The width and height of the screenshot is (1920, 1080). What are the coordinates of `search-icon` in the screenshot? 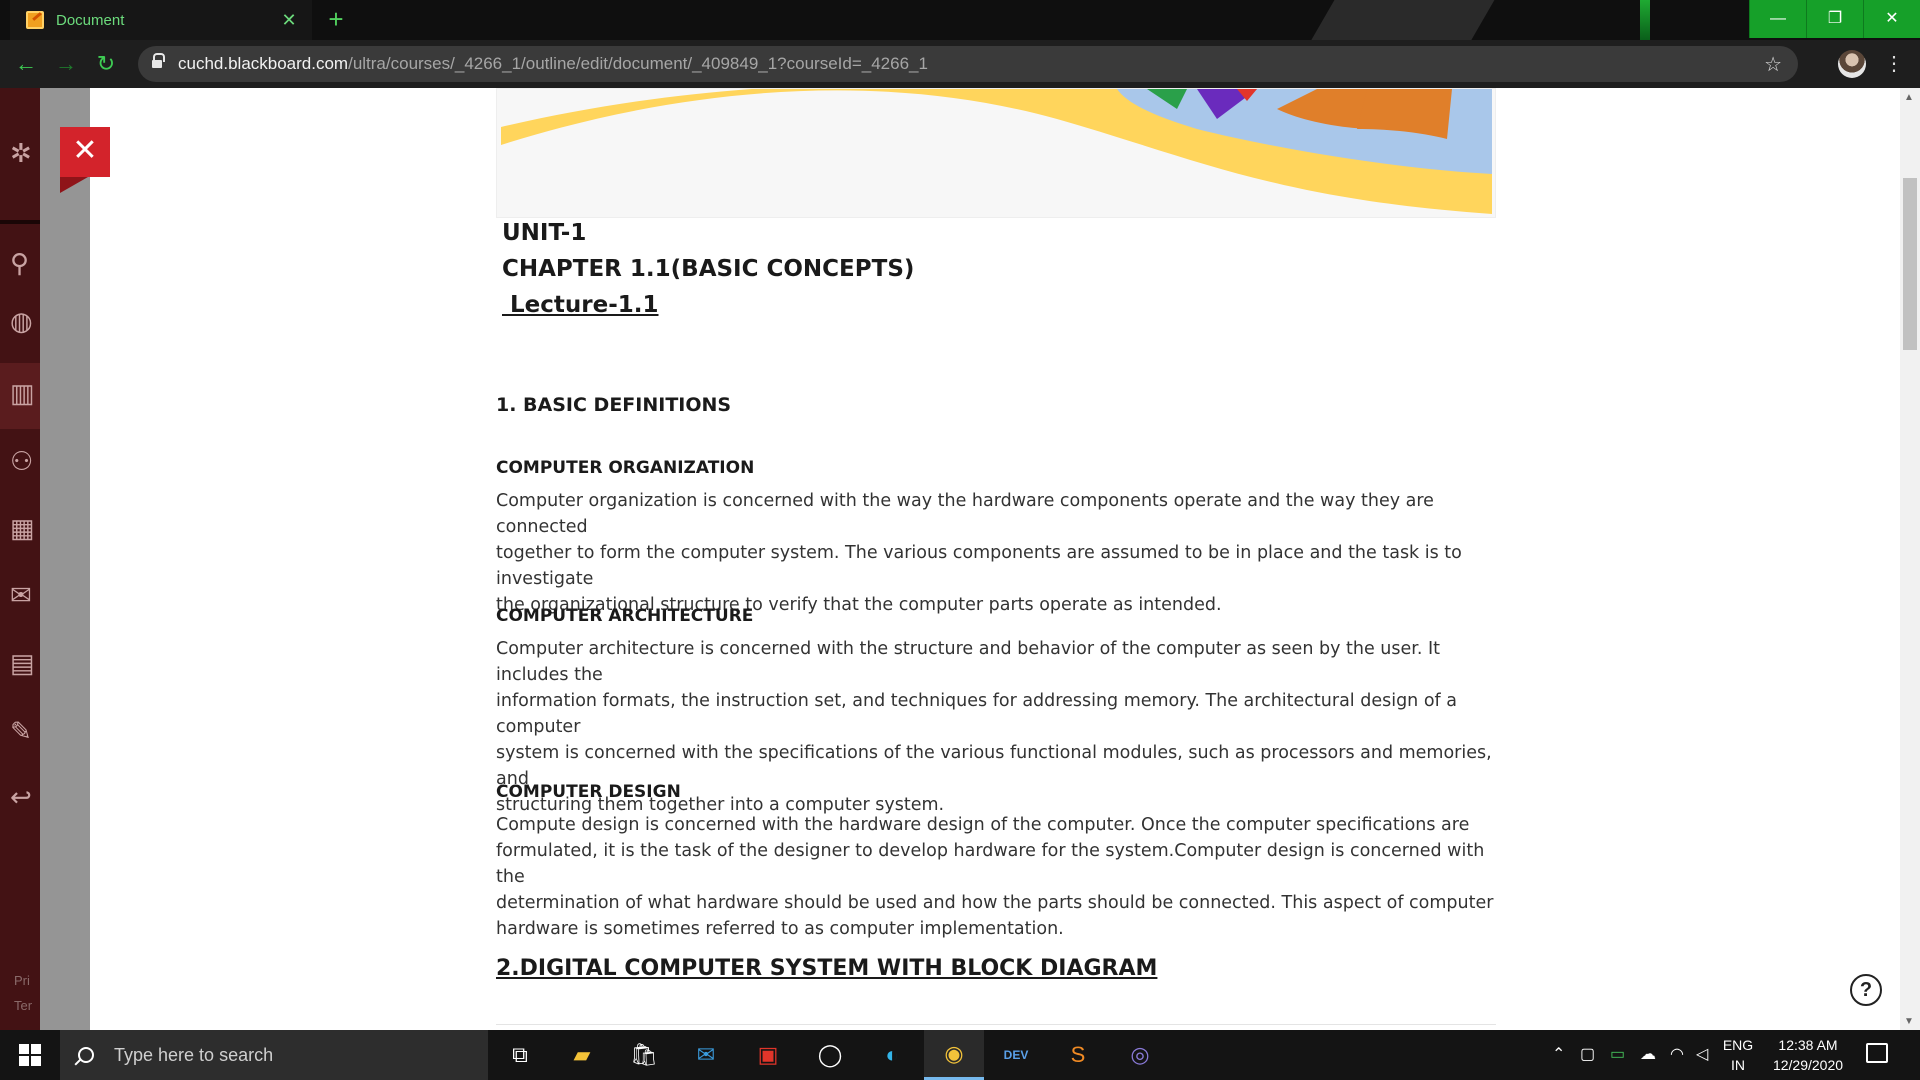 It's located at (86, 1055).